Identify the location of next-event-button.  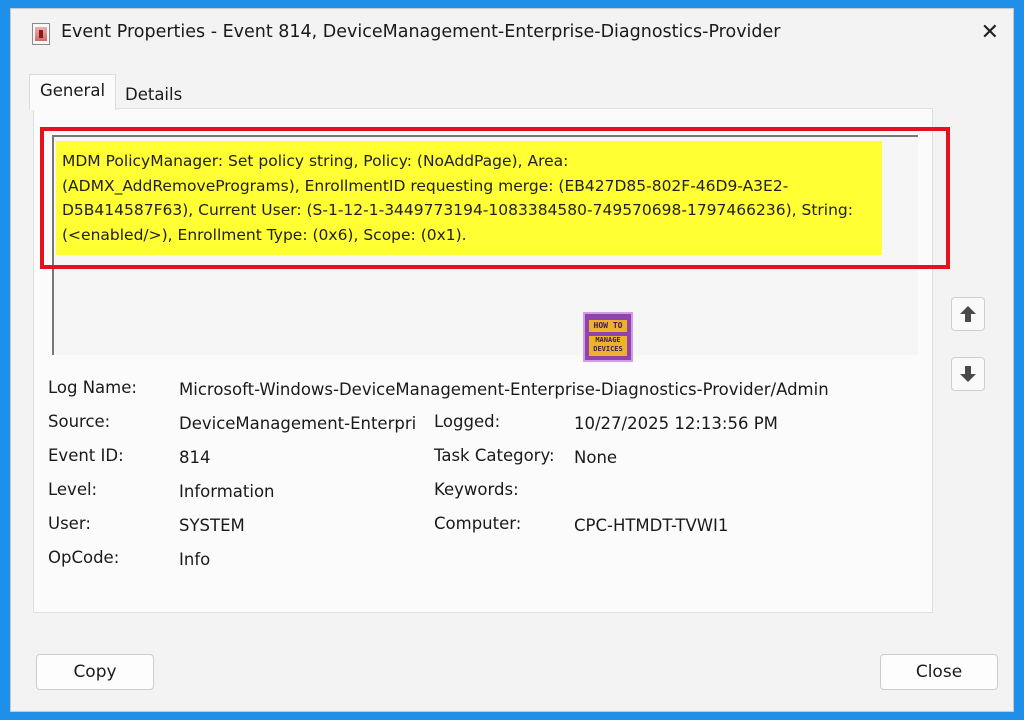
(968, 374).